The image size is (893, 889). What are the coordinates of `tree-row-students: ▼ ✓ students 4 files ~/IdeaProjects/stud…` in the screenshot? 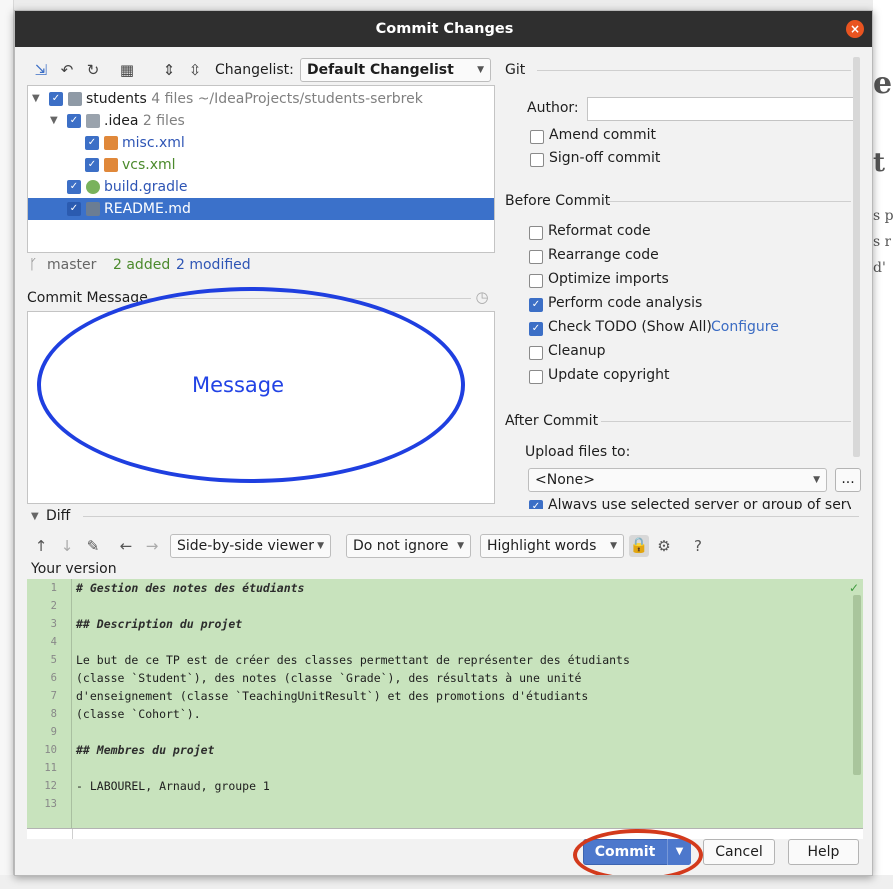 It's located at (261, 99).